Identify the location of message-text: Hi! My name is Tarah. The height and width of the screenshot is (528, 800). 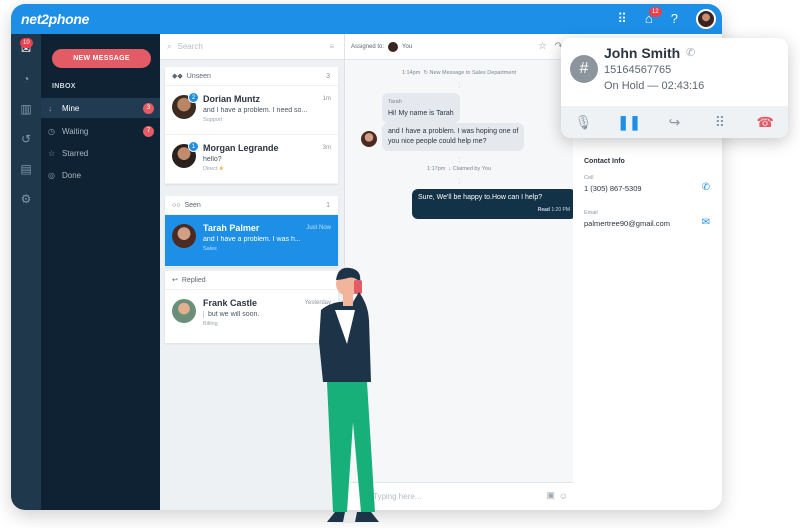
(421, 113).